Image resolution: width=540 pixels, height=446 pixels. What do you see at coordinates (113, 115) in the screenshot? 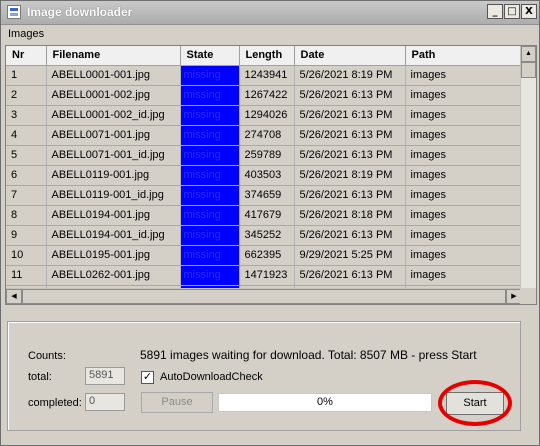
I see `cell-filename: ABELL0001-002_id.jpg` at bounding box center [113, 115].